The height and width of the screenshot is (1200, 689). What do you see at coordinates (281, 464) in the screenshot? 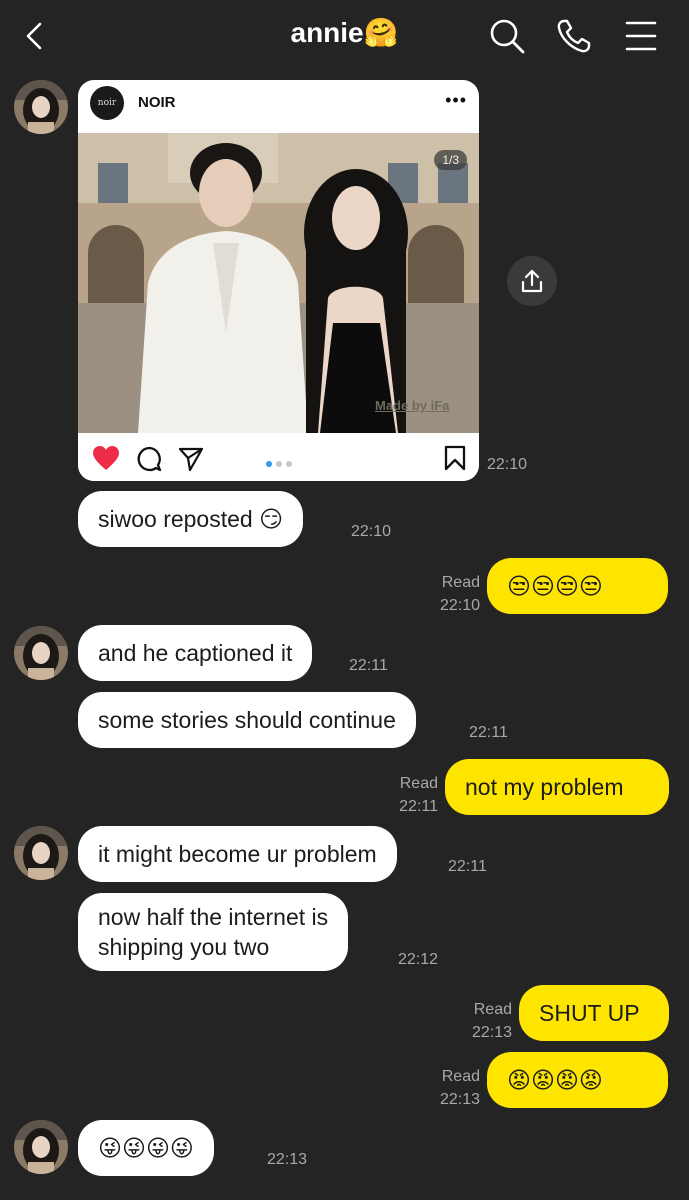
I see `carousel-dots` at bounding box center [281, 464].